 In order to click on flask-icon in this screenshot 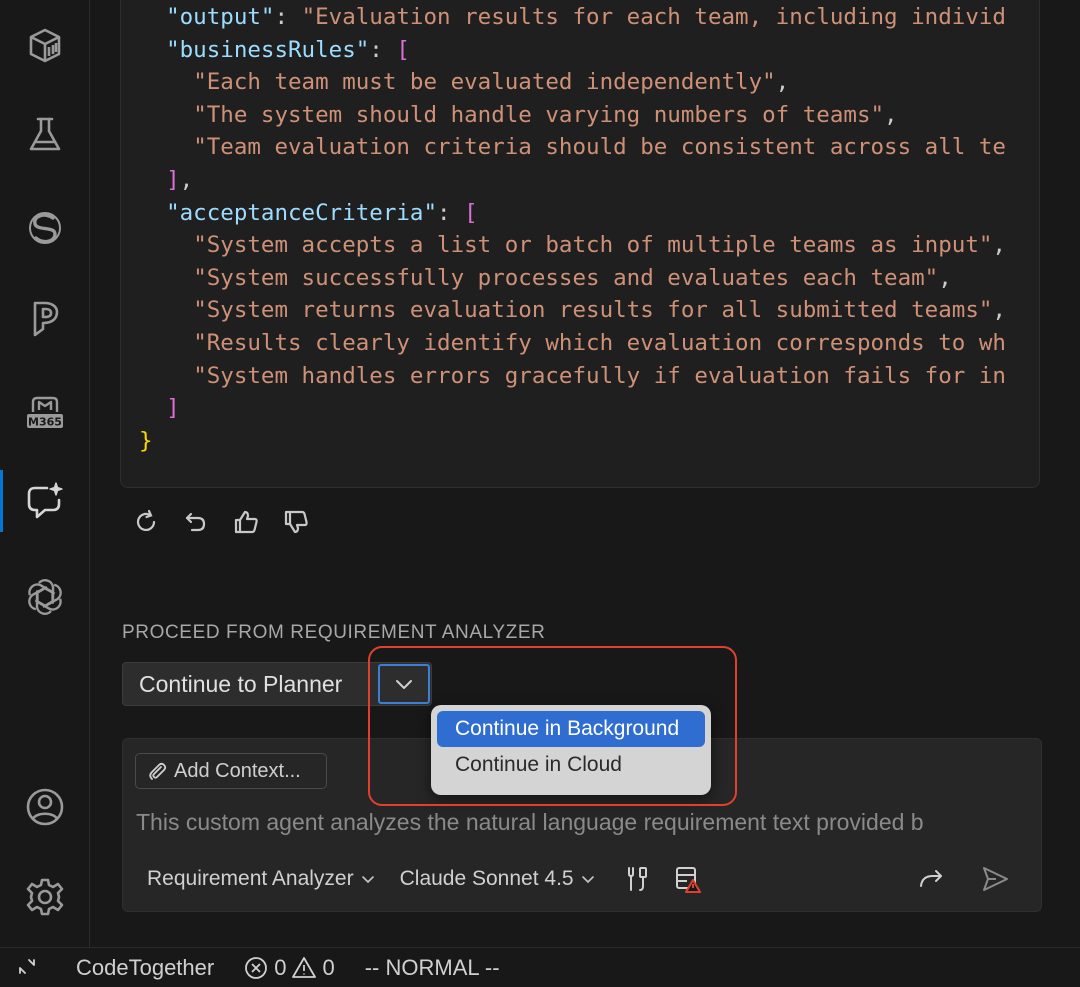, I will do `click(45, 135)`.